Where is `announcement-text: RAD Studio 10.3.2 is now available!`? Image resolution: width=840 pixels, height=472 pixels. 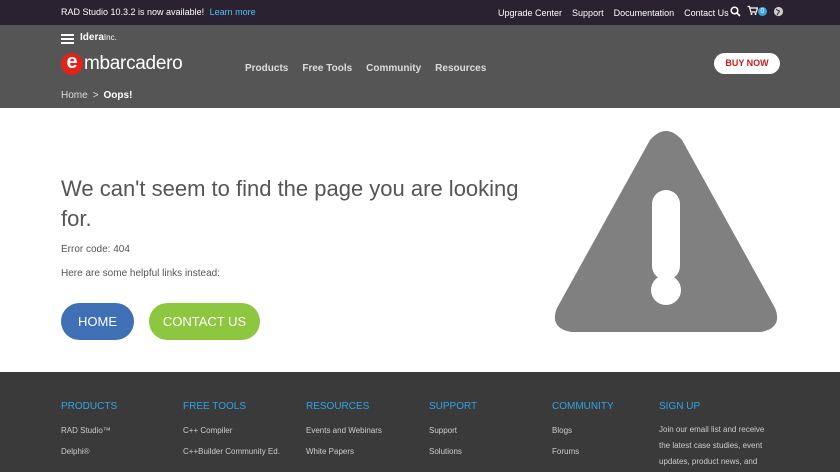
announcement-text: RAD Studio 10.3.2 is now available! is located at coordinates (133, 12).